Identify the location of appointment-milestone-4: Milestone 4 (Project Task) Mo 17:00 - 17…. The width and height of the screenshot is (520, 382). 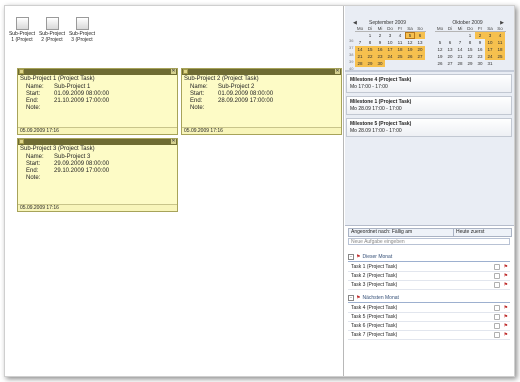
(429, 83).